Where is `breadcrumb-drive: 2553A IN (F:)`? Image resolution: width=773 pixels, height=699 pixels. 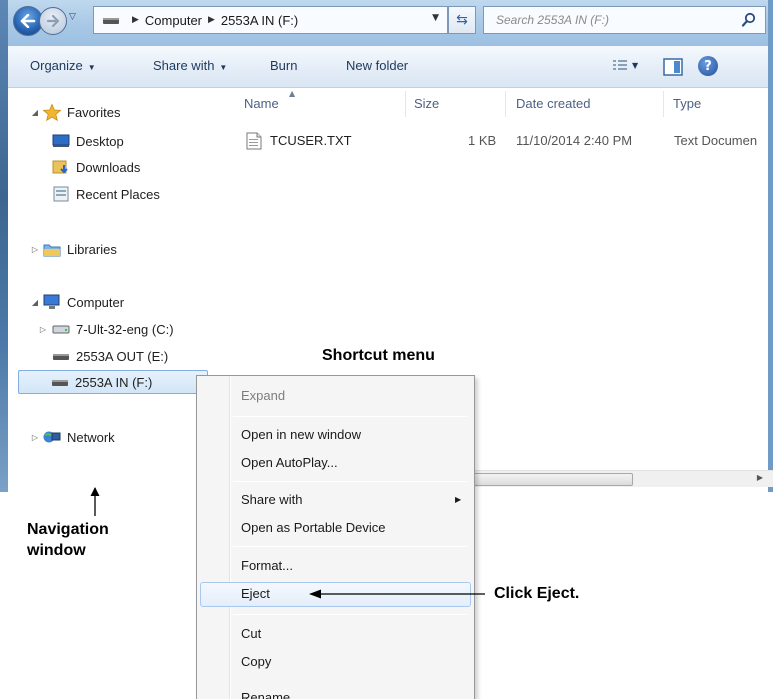
breadcrumb-drive: 2553A IN (F:) is located at coordinates (259, 20).